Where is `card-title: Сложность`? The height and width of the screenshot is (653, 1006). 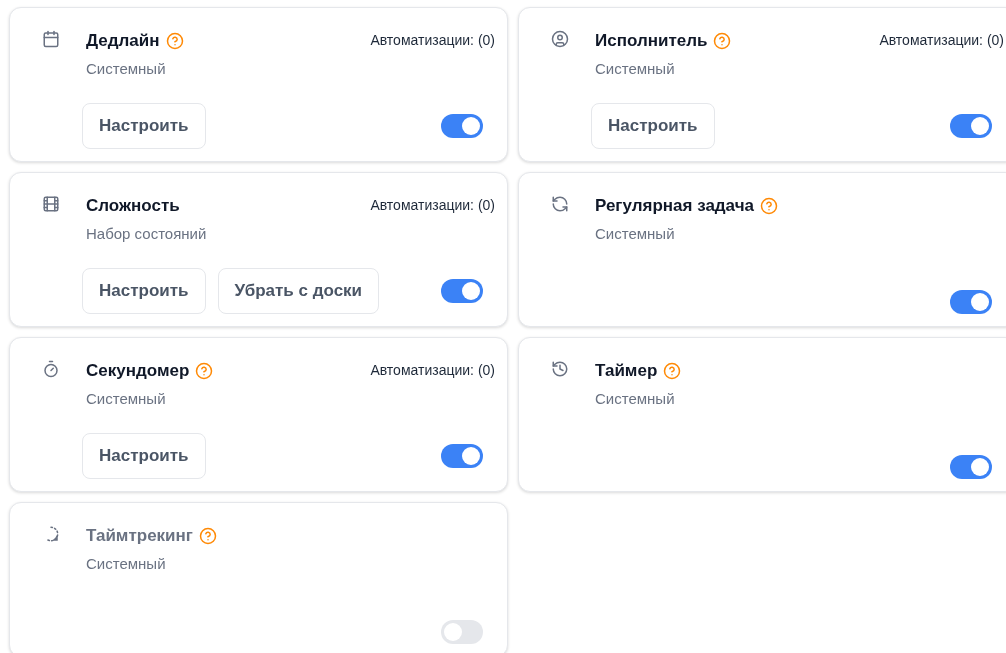 card-title: Сложность is located at coordinates (133, 206).